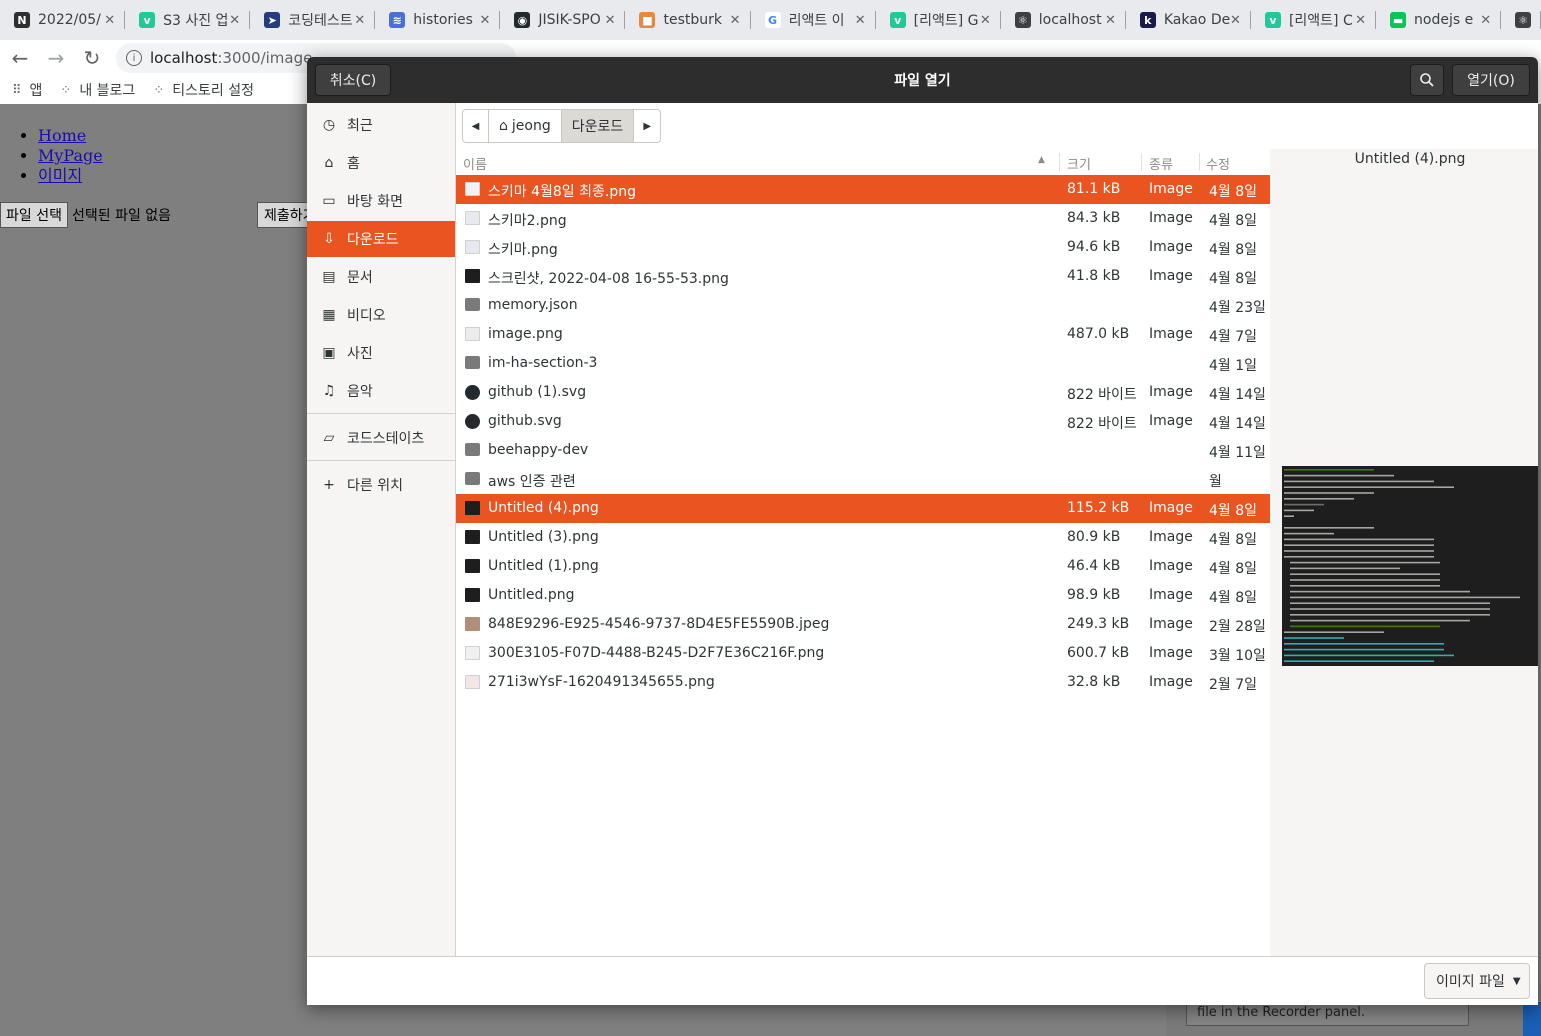  I want to click on bookmark-item: ⁘ 내 블로그, so click(97, 90).